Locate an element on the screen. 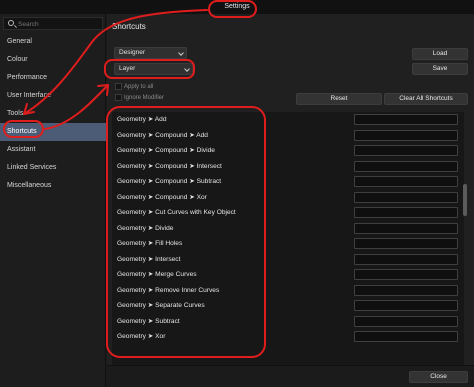 This screenshot has height=387, width=474. ignore-modifier-checkbox is located at coordinates (118, 97).